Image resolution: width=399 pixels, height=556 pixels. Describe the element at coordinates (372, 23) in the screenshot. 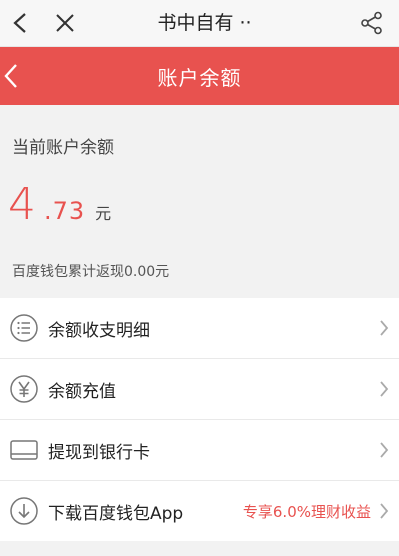

I see `share-icon` at that location.